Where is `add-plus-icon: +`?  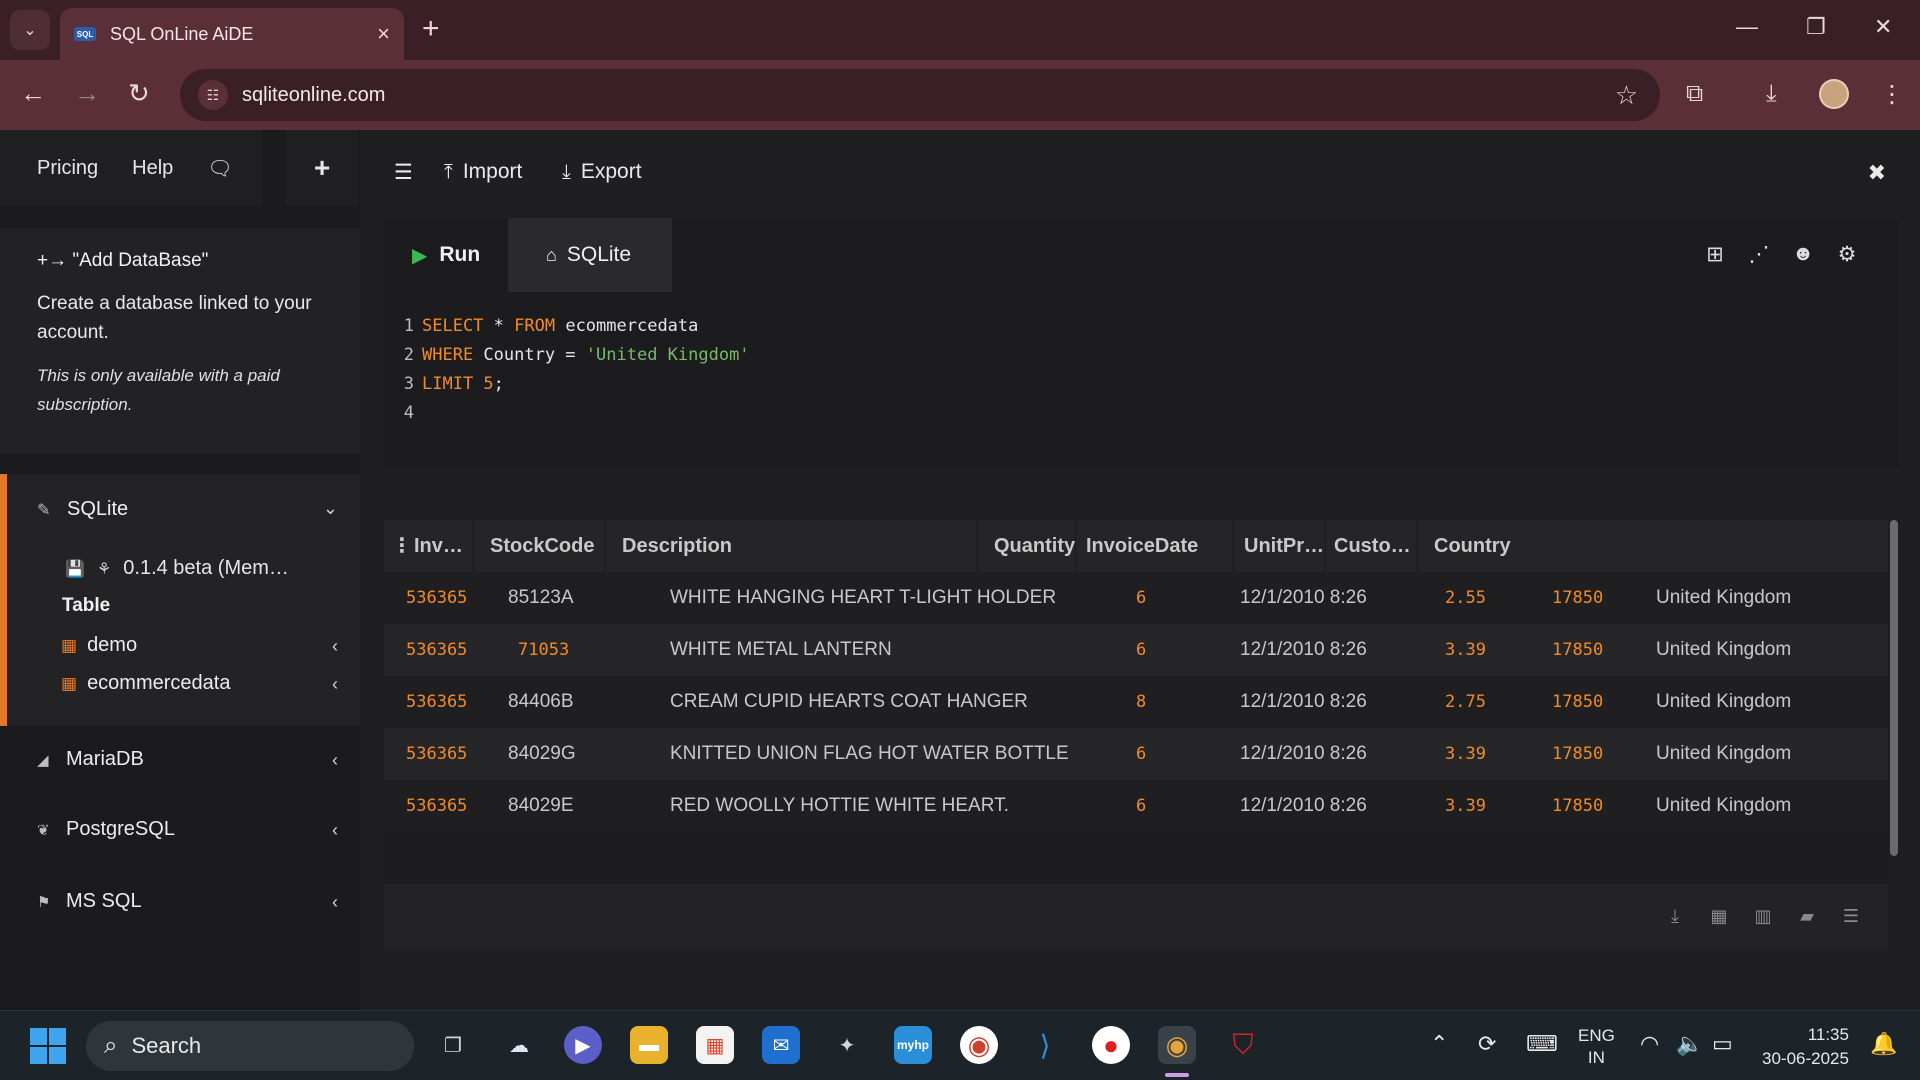
add-plus-icon: + is located at coordinates (322, 168).